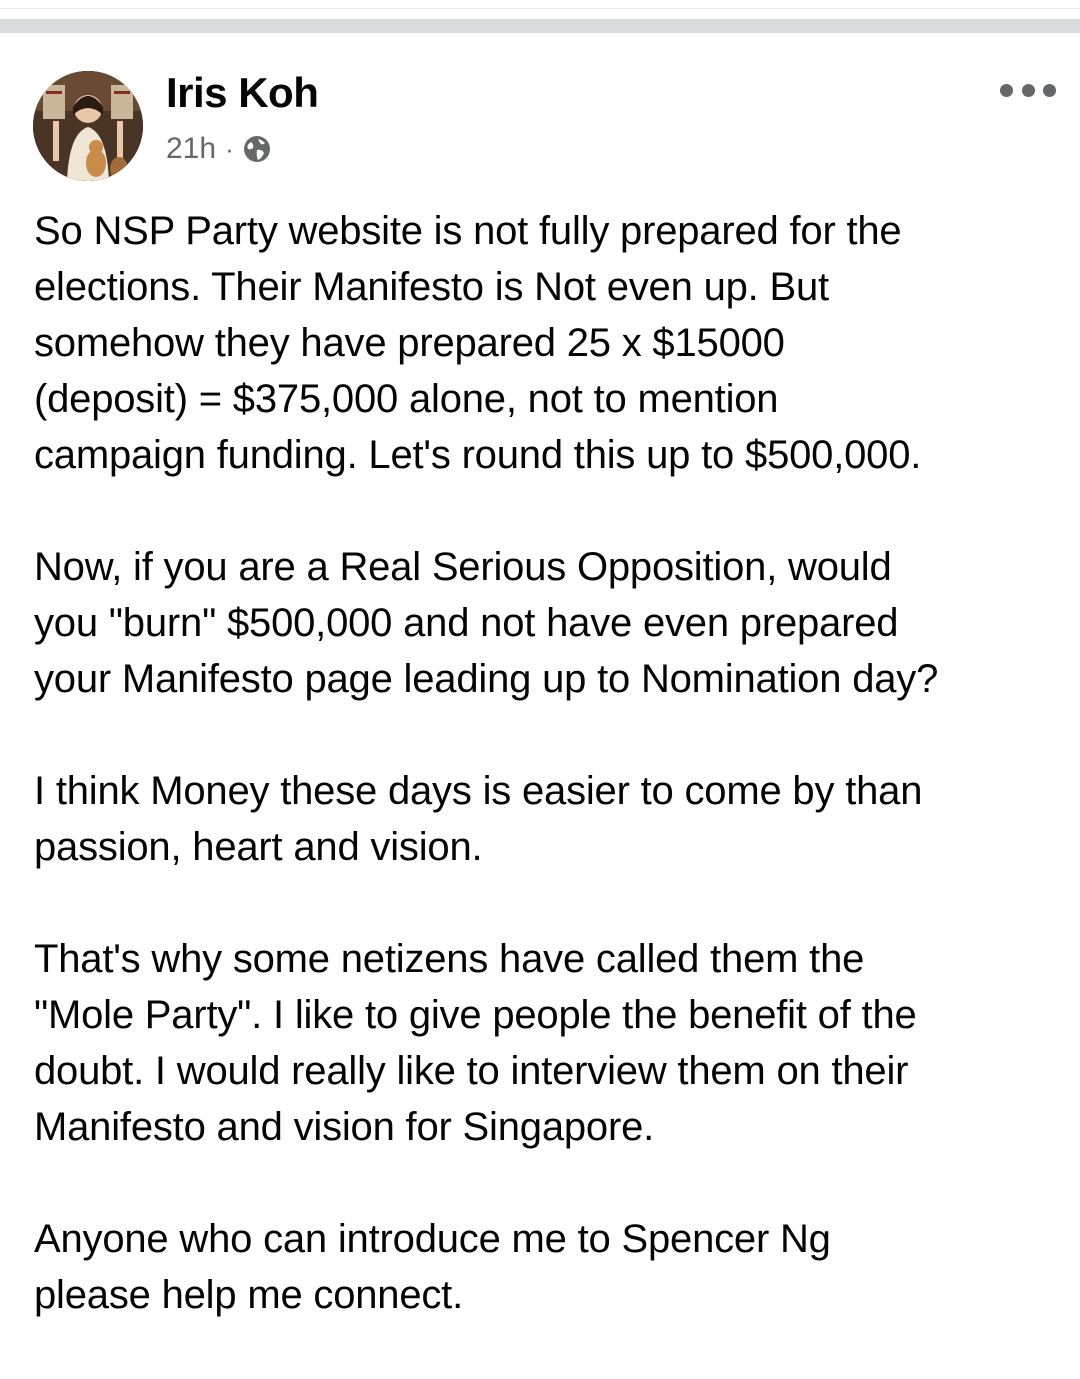 The height and width of the screenshot is (1379, 1080). Describe the element at coordinates (257, 149) in the screenshot. I see `globe-icon` at that location.